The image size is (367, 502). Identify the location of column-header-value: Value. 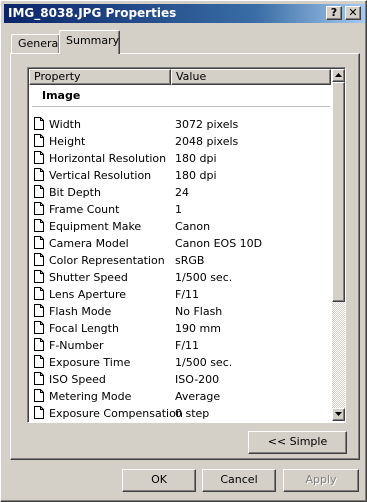
(251, 77).